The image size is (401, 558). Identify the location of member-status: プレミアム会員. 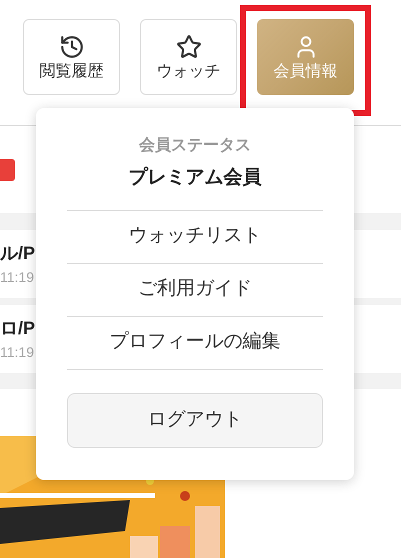
(195, 178).